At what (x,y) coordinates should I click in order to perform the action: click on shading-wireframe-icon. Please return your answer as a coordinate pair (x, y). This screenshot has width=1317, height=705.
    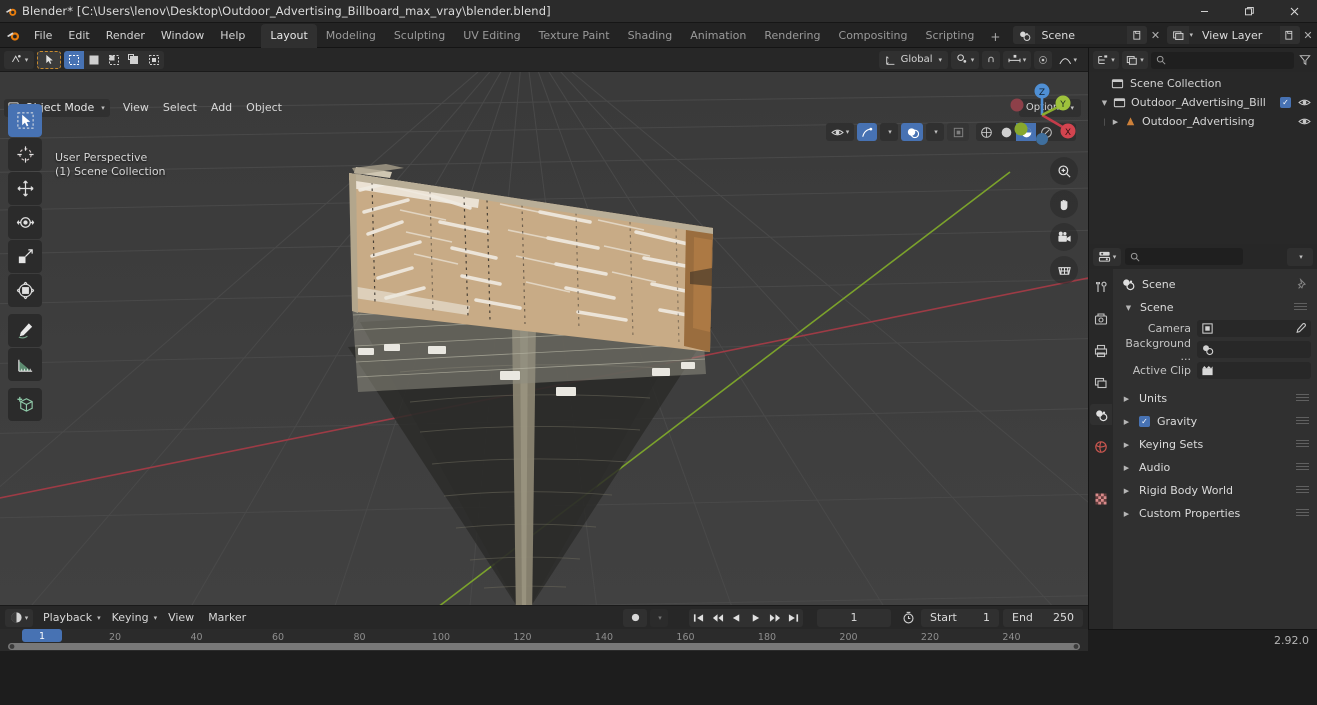
    Looking at the image, I should click on (986, 132).